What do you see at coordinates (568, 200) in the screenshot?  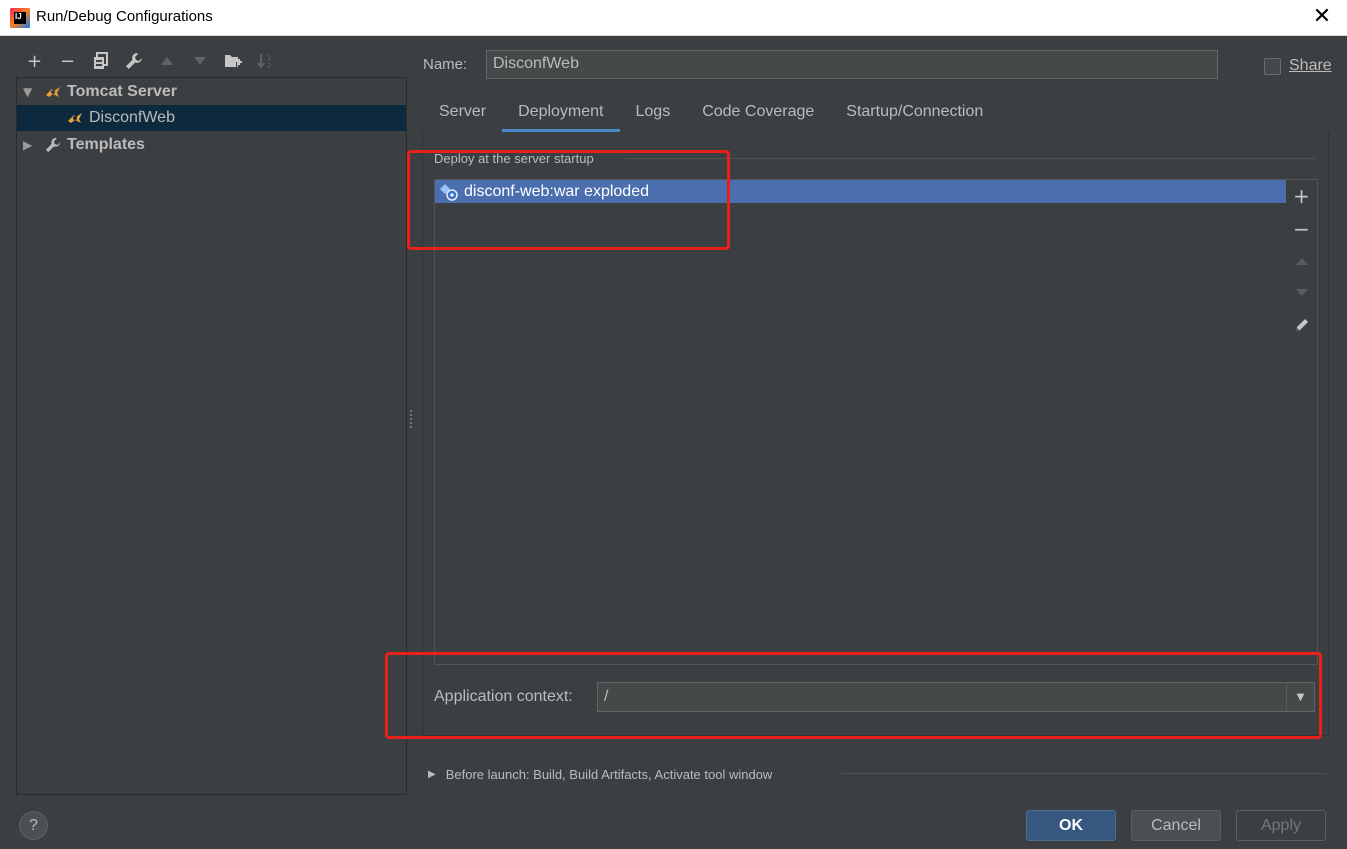 I see `highlight-box-deploy` at bounding box center [568, 200].